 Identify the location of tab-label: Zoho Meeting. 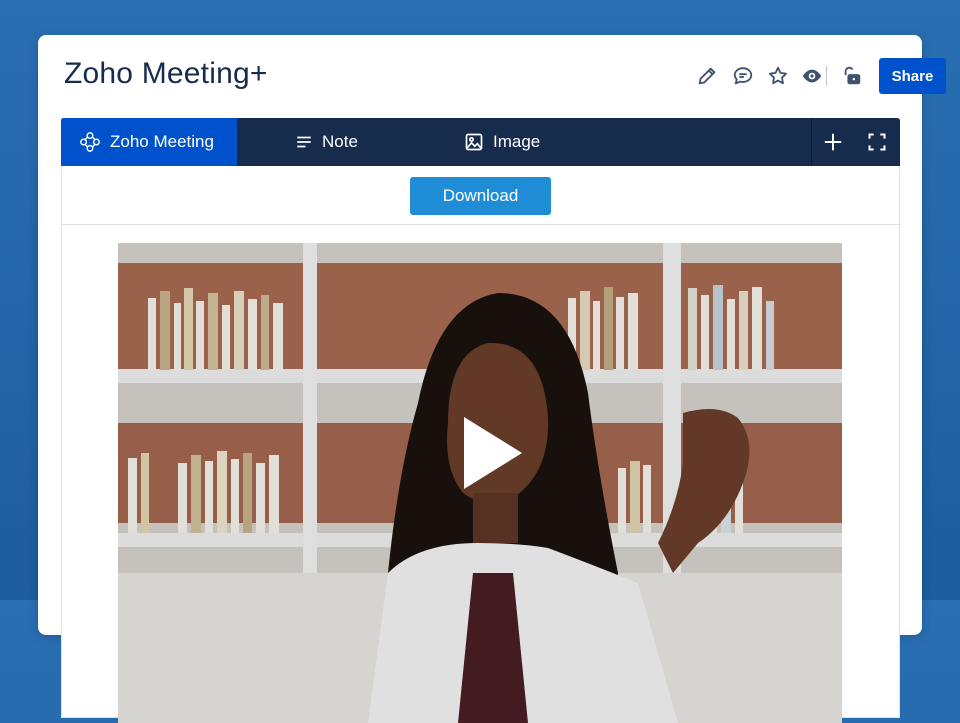
(162, 142).